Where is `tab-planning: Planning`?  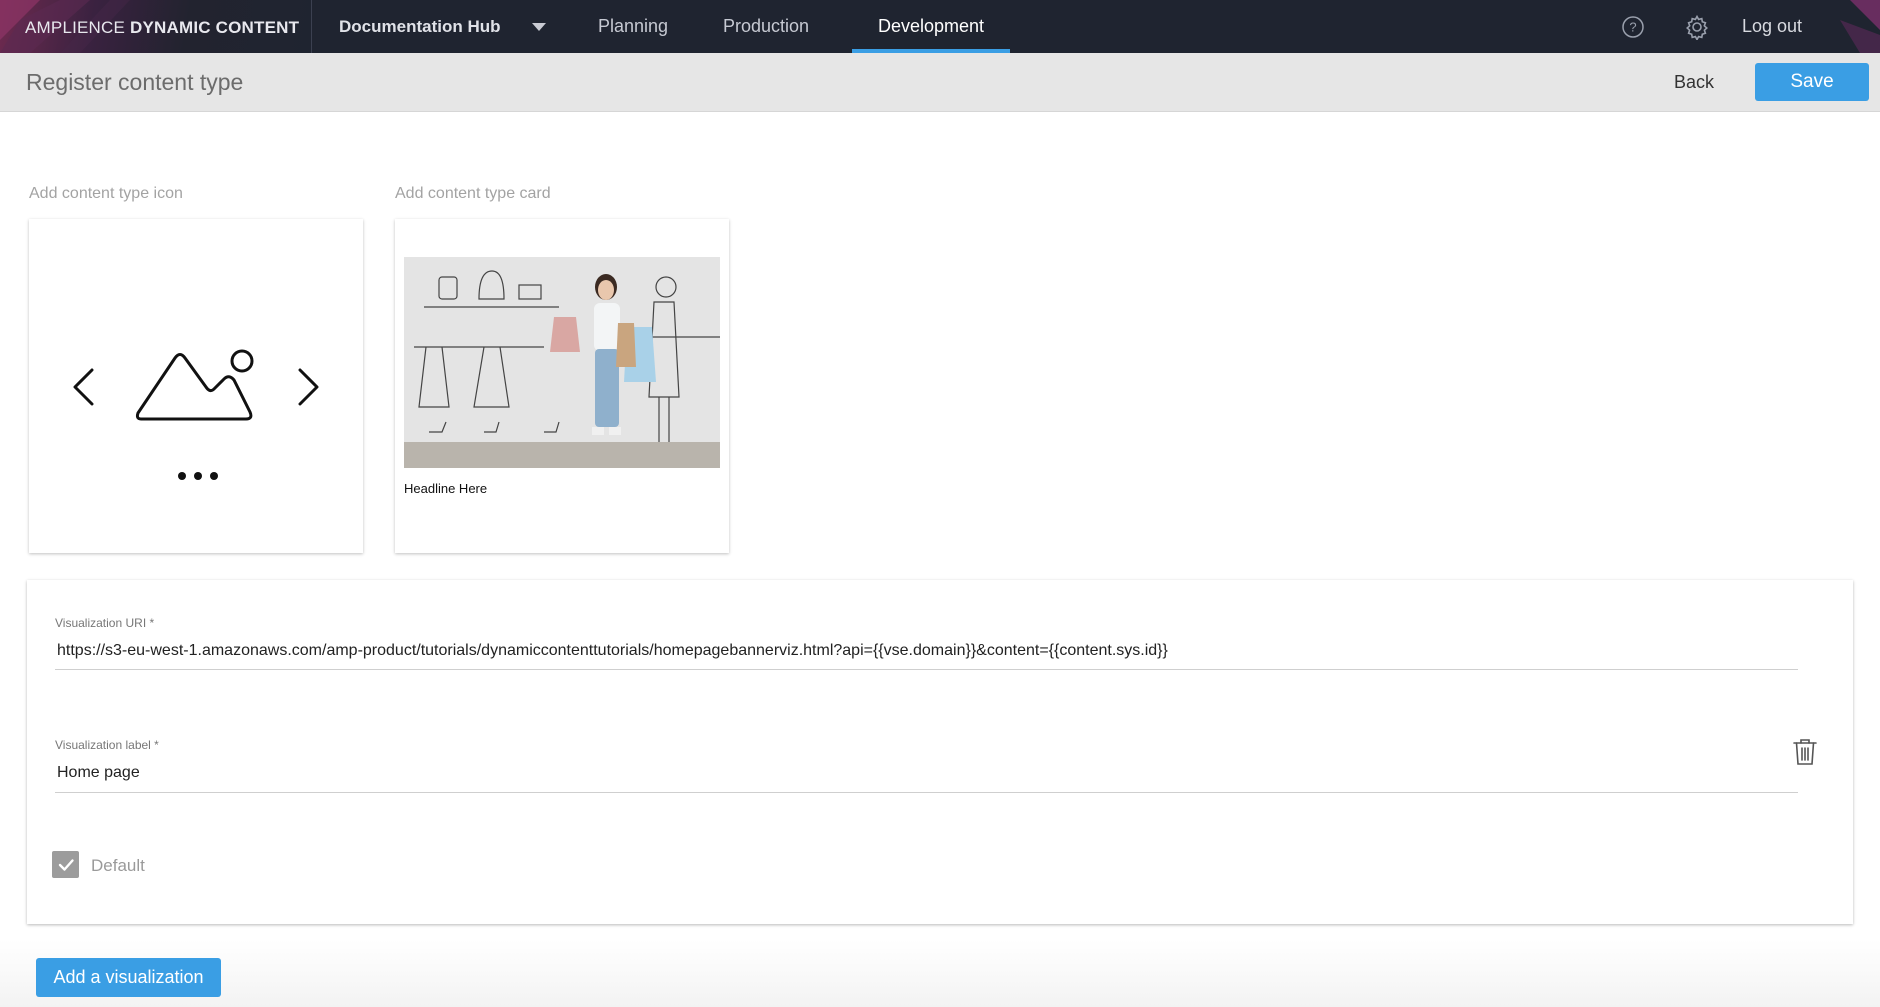
tab-planning: Planning is located at coordinates (633, 26).